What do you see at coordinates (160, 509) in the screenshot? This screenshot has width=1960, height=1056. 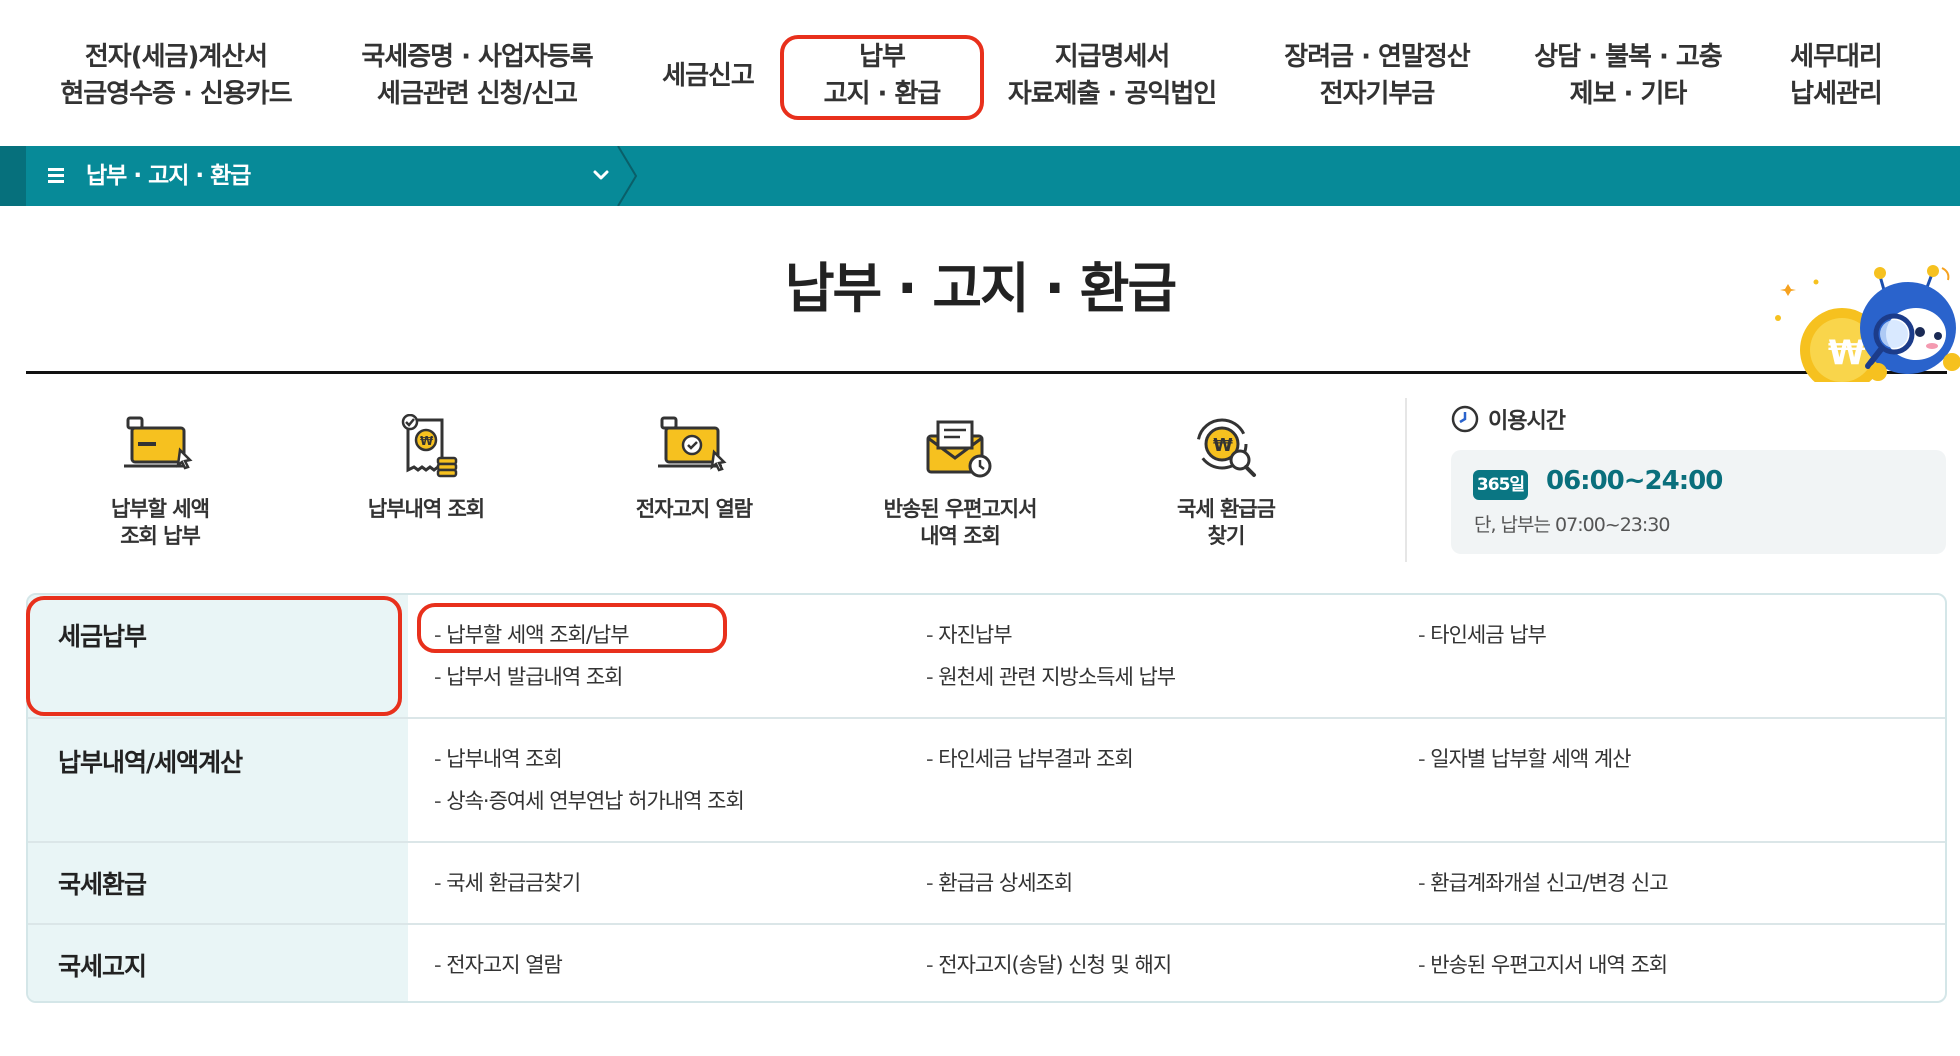 I see `quick-label-line1: 납부할 세액` at bounding box center [160, 509].